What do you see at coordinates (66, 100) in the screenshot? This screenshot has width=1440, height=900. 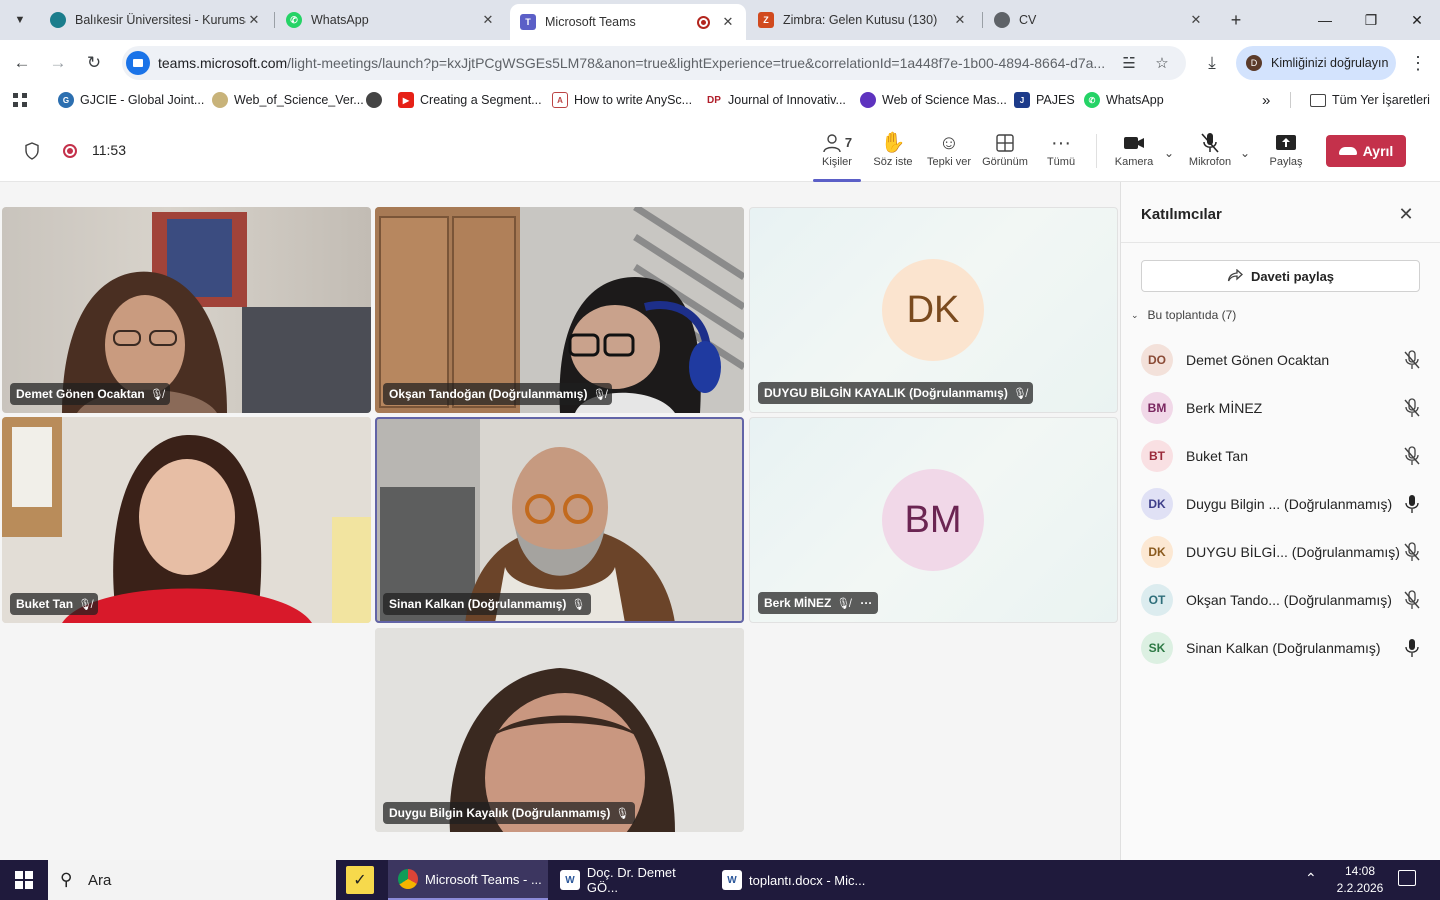 I see `gjcie-favicon-icon: G` at bounding box center [66, 100].